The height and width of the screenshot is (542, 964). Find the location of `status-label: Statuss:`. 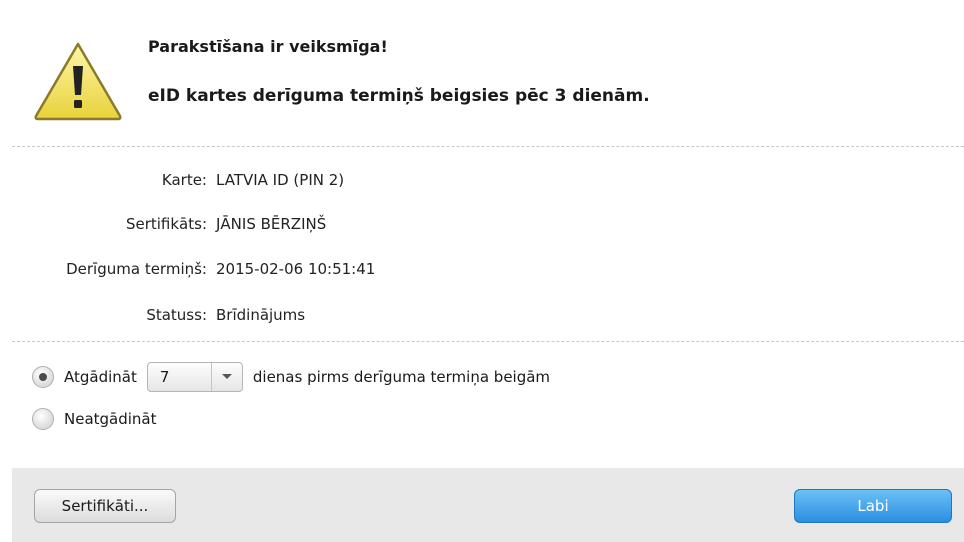

status-label: Statuss: is located at coordinates (176, 315).